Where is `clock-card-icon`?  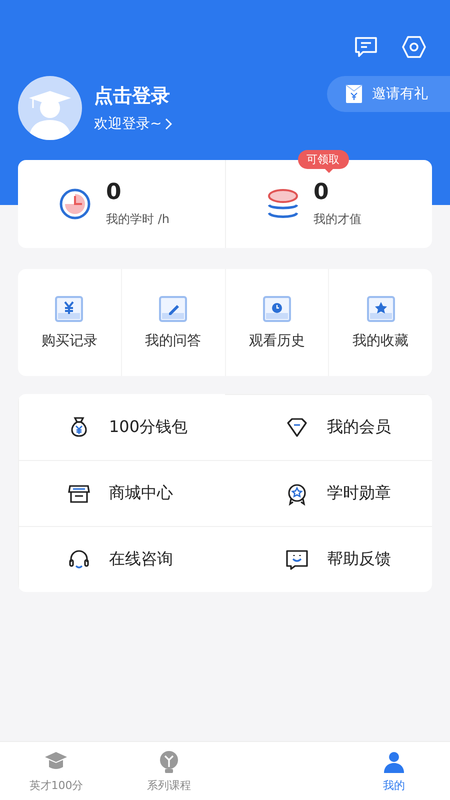 clock-card-icon is located at coordinates (276, 309).